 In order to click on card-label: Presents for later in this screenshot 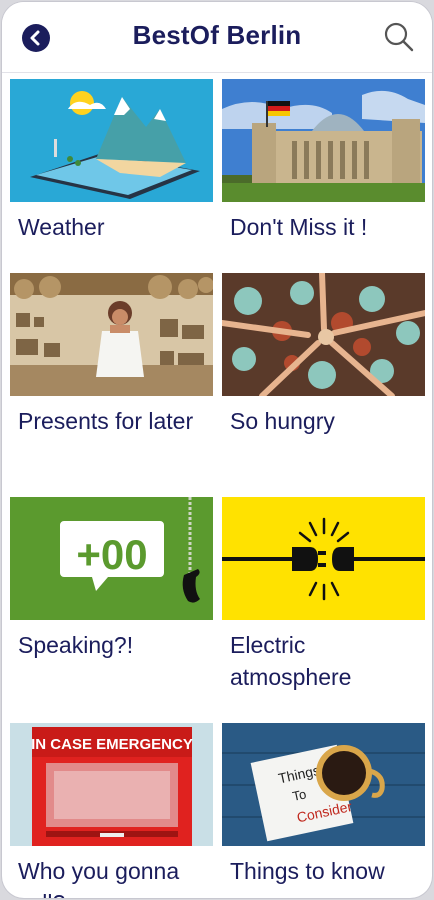, I will do `click(106, 421)`.